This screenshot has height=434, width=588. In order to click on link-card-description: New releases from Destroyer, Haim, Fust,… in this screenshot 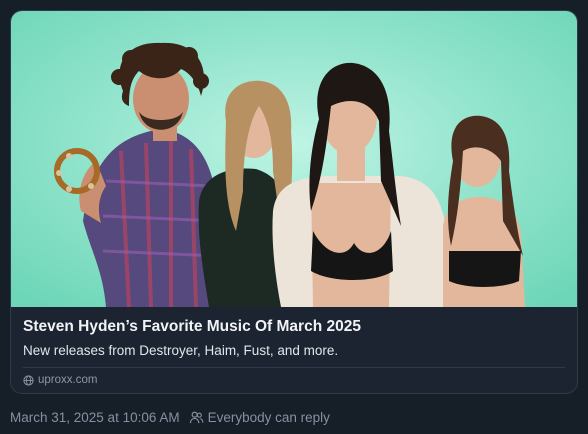, I will do `click(181, 350)`.